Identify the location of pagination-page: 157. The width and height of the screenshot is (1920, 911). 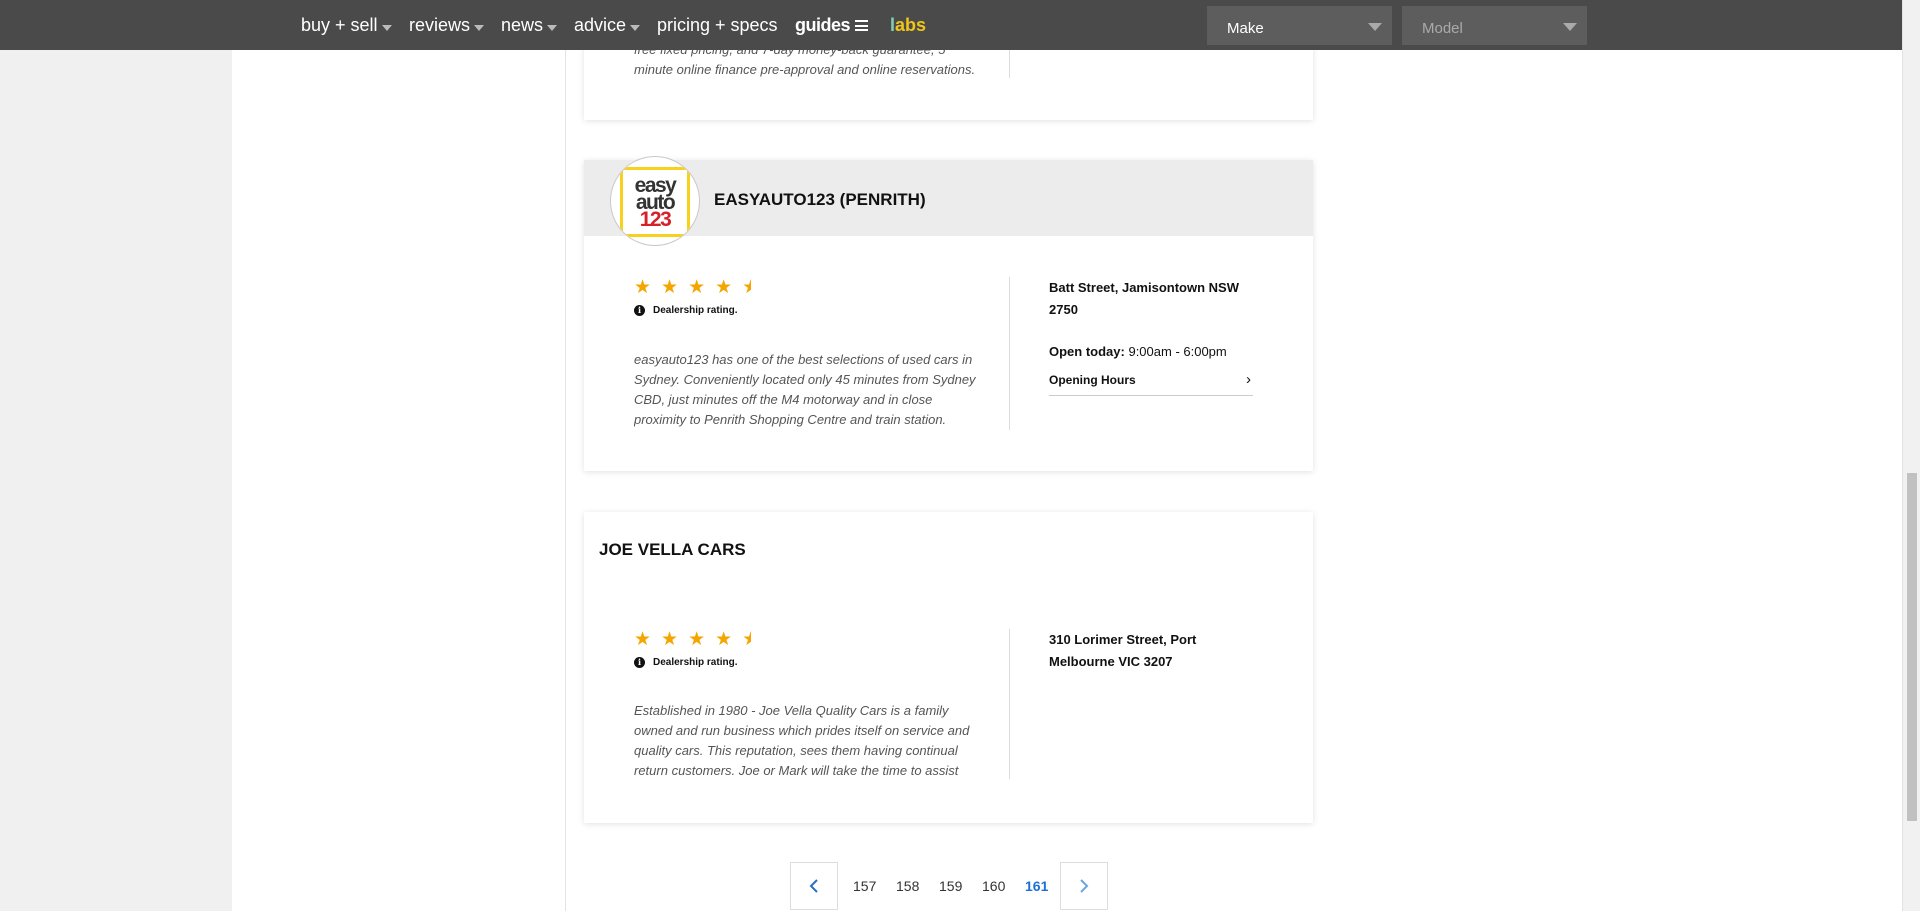
(864, 886).